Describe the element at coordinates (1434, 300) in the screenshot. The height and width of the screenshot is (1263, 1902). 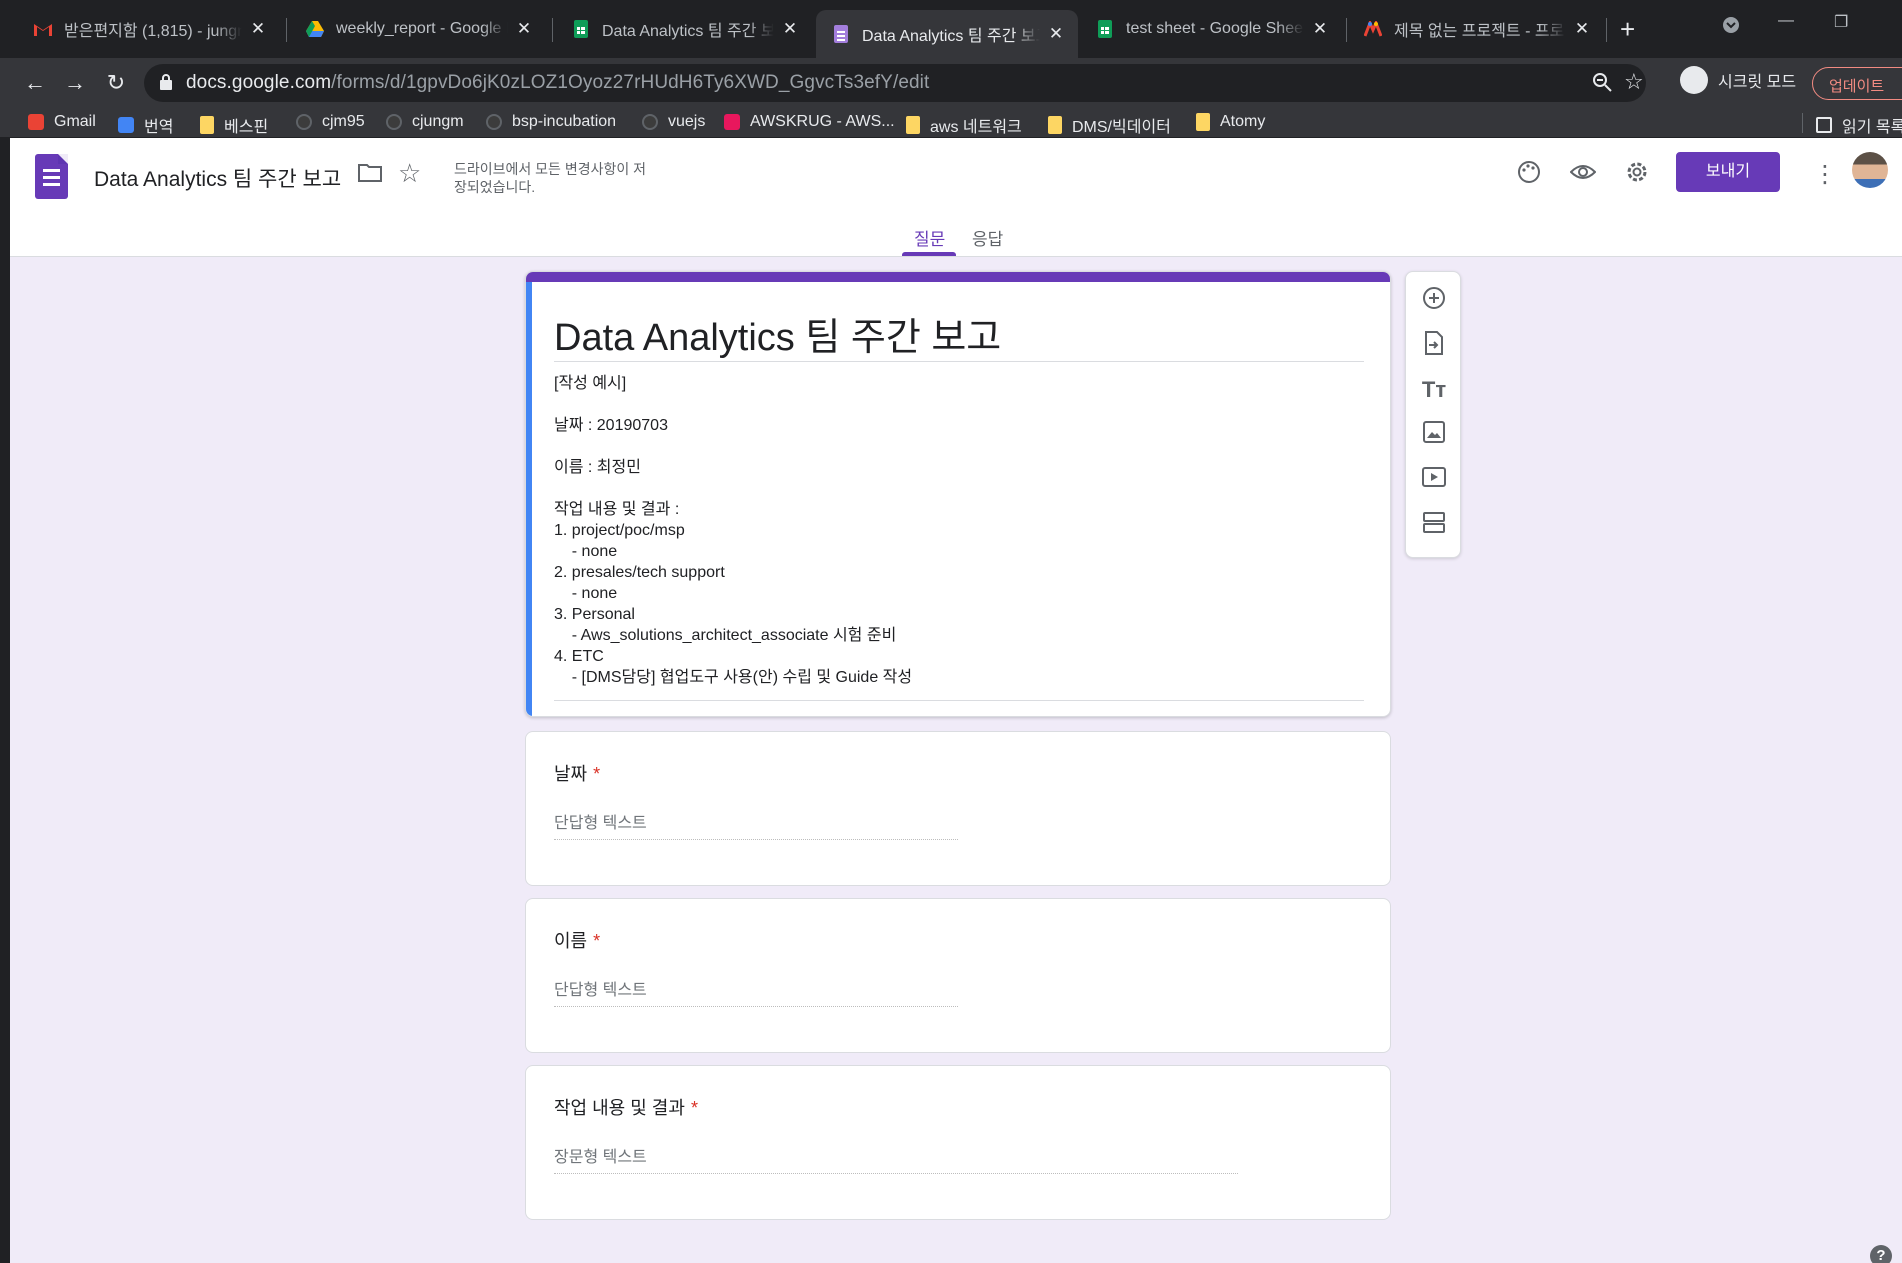
I see `add-question-icon` at that location.